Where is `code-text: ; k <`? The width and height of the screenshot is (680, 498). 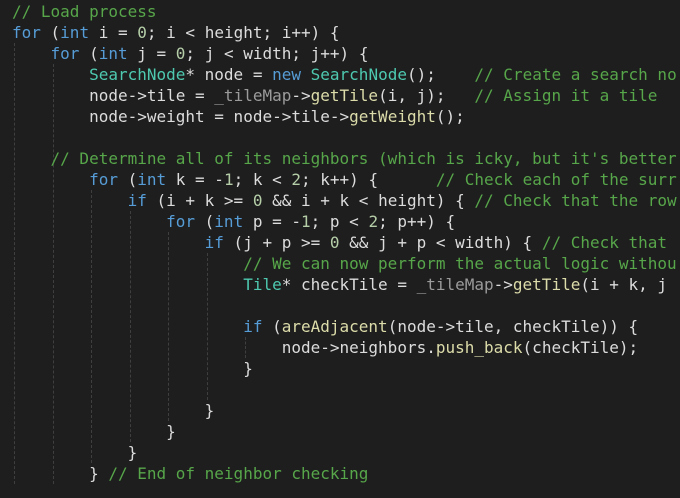 code-text: ; k < is located at coordinates (262, 179).